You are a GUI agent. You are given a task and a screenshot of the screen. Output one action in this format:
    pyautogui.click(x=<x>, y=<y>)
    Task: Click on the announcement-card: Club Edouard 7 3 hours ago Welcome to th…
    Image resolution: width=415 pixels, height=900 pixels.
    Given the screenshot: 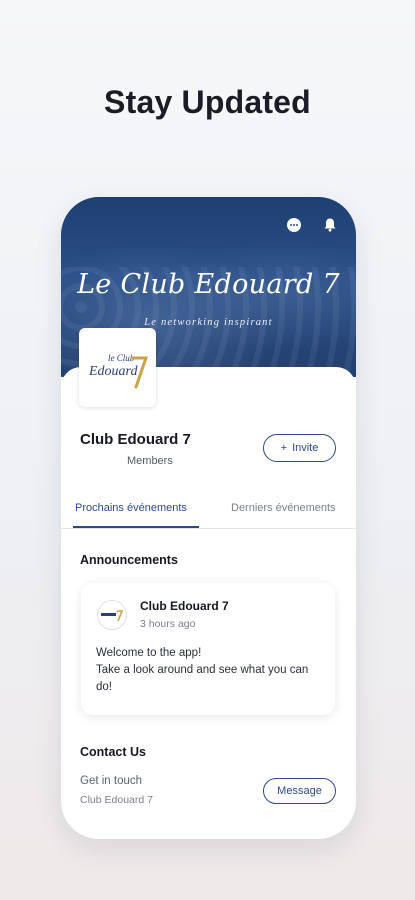 What is the action you would take?
    pyautogui.click(x=208, y=649)
    